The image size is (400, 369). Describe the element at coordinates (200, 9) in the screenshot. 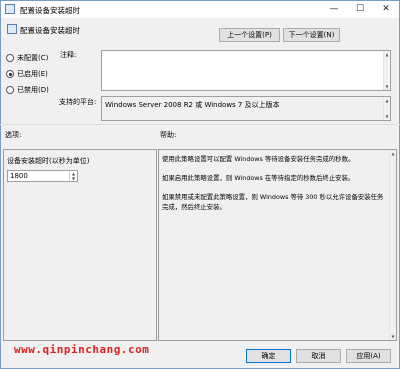

I see `title-bar: 配置设备安装超时 — ☐ ✕` at that location.